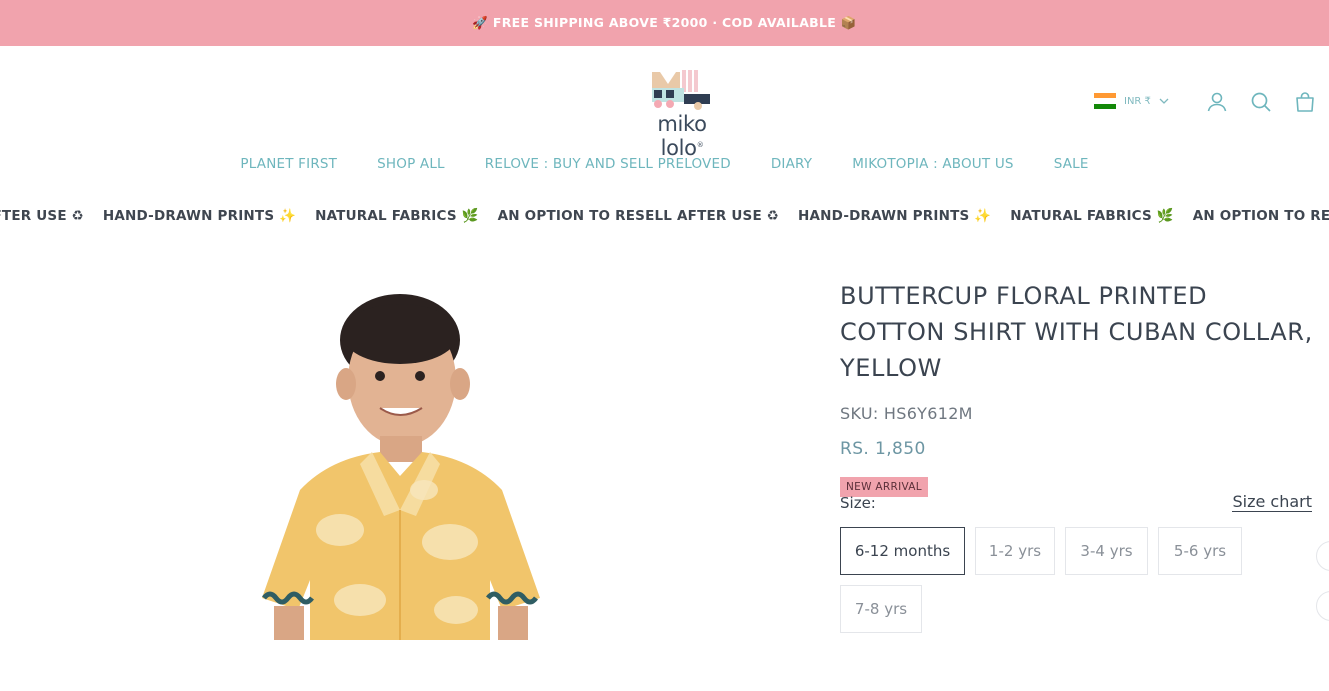 Image resolution: width=1329 pixels, height=691 pixels. What do you see at coordinates (1200, 551) in the screenshot?
I see `size-option-5-6-yrs: 5-6 yrs` at bounding box center [1200, 551].